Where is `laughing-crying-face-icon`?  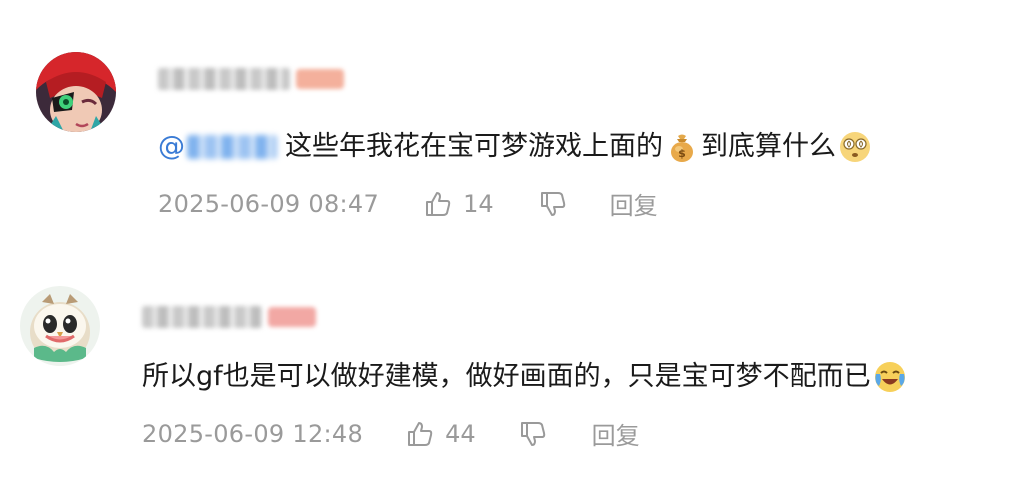 laughing-crying-face-icon is located at coordinates (890, 377).